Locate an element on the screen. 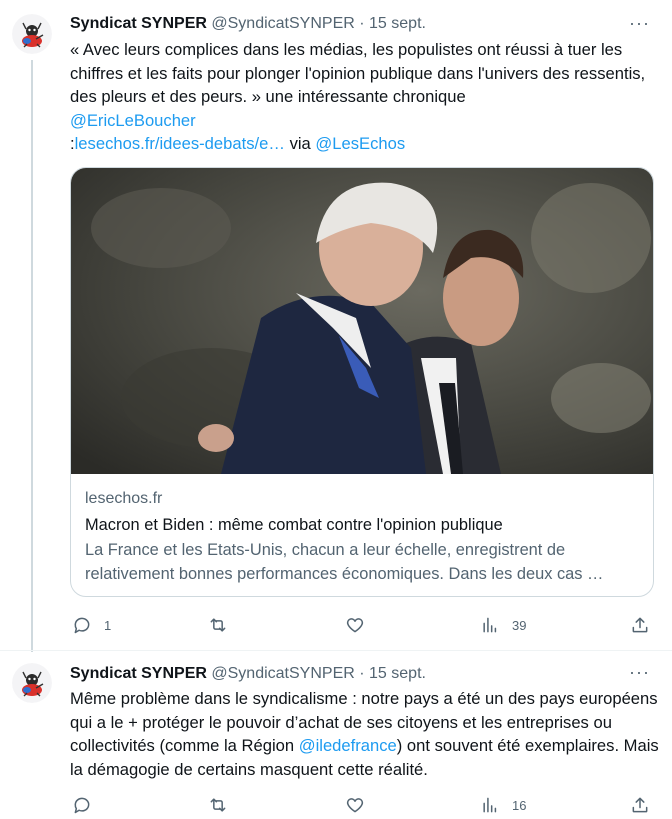 The image size is (672, 819). card-domain: lesechos.fr is located at coordinates (124, 498).